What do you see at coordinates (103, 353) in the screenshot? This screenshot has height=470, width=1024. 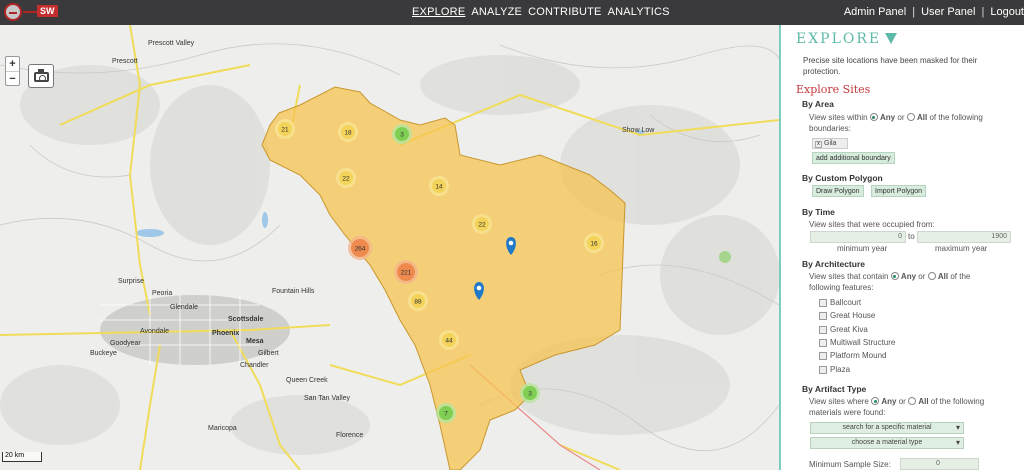 I see `place-label: Buckeye` at bounding box center [103, 353].